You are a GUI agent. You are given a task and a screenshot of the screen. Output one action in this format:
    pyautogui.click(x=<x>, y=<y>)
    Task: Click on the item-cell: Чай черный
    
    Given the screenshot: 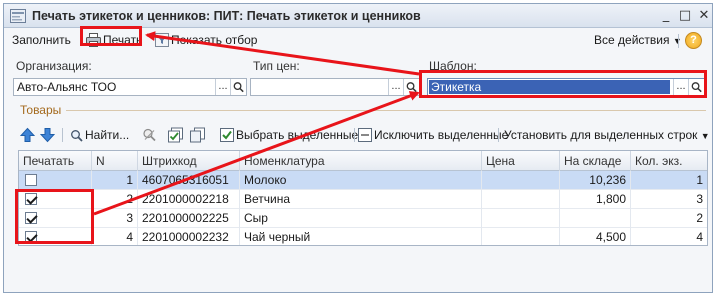 What is the action you would take?
    pyautogui.click(x=361, y=236)
    